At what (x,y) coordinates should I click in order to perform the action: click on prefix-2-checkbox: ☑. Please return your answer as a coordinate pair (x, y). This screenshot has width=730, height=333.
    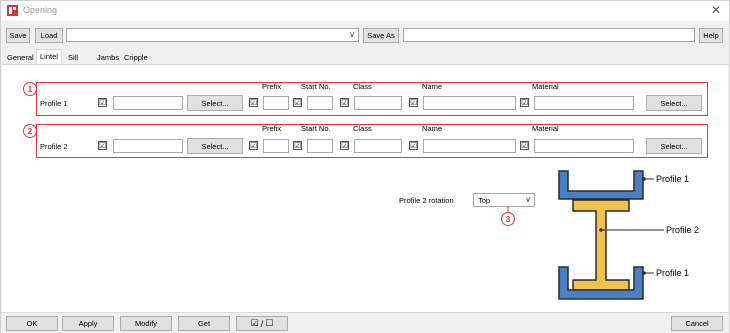
    Looking at the image, I should click on (253, 145).